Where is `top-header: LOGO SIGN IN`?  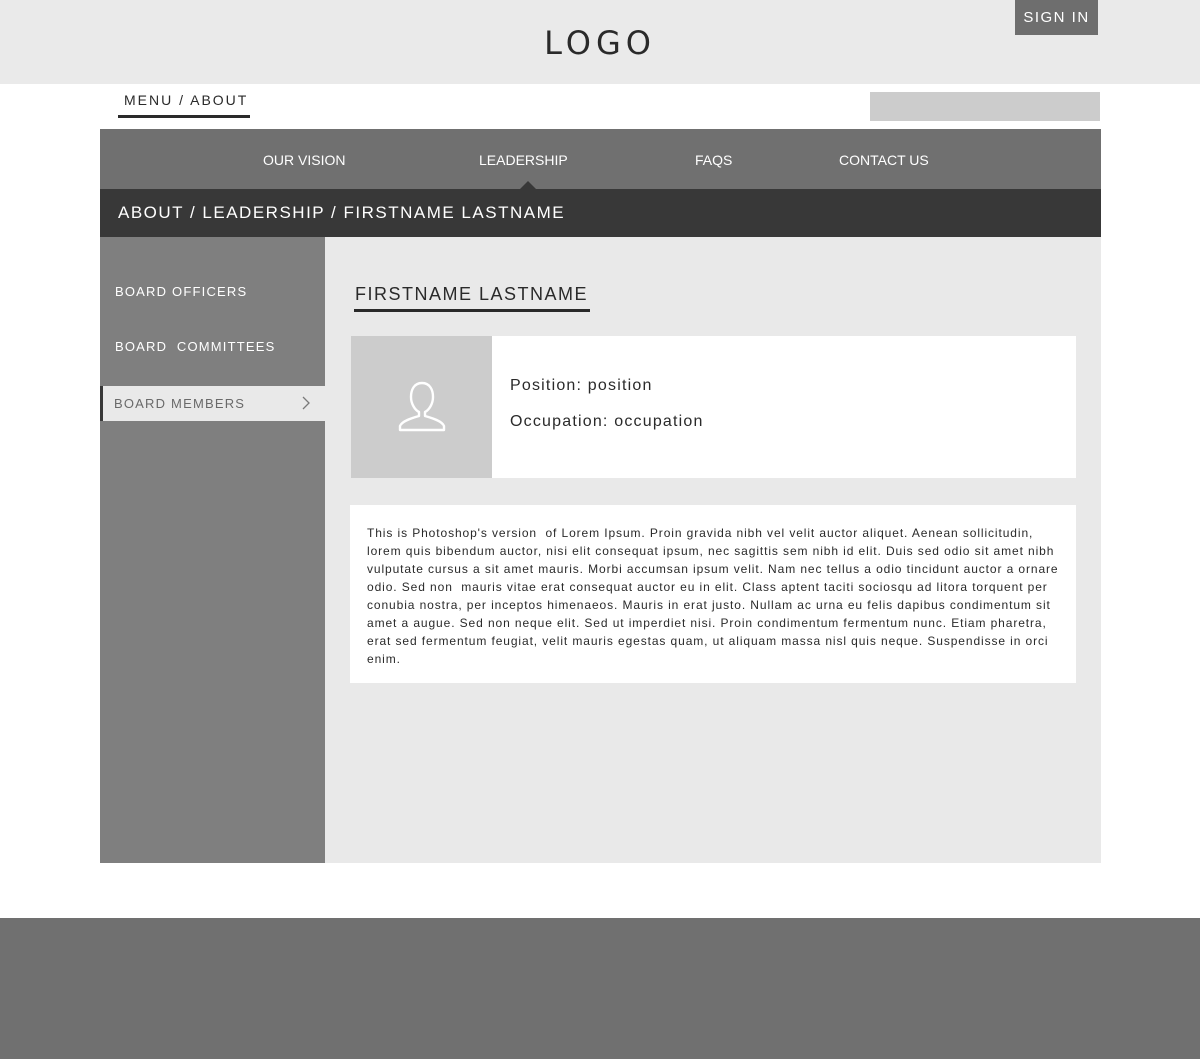 top-header: LOGO SIGN IN is located at coordinates (600, 42).